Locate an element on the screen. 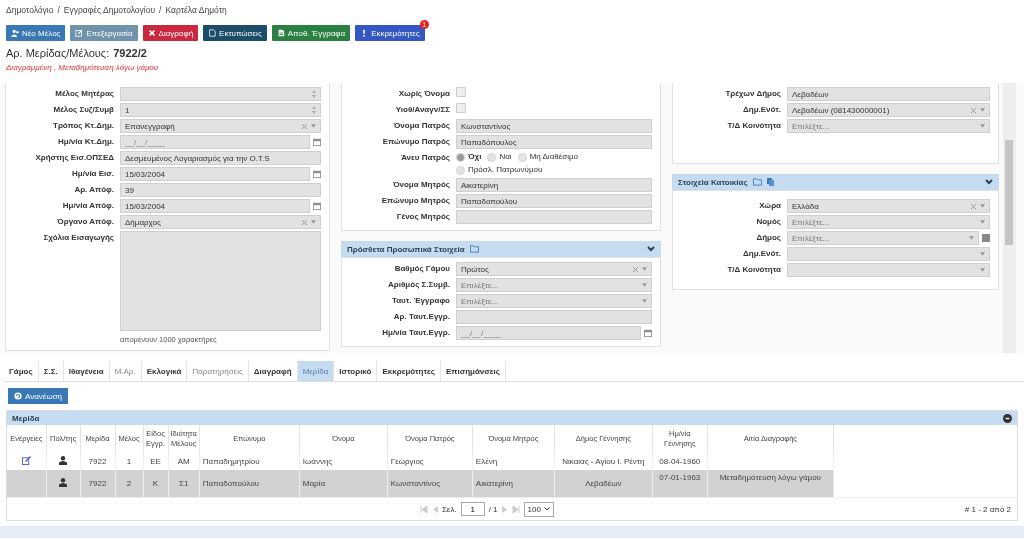 The height and width of the screenshot is (539, 1024). table-cell: Μαρία is located at coordinates (343, 483).